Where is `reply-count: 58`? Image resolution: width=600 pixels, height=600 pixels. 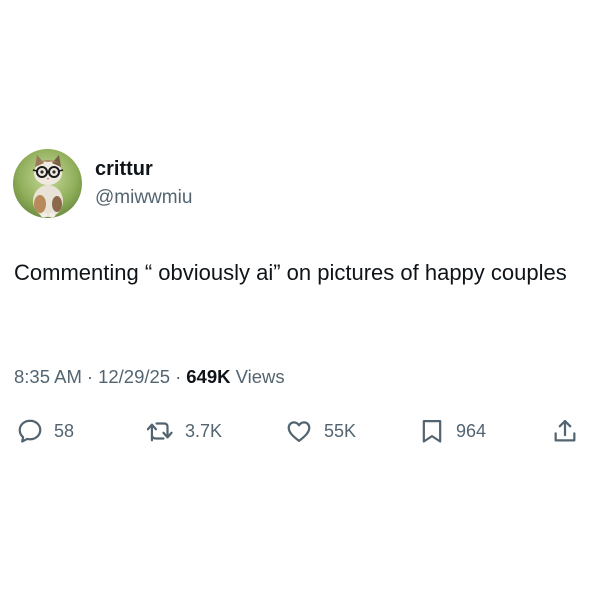 reply-count: 58 is located at coordinates (64, 430).